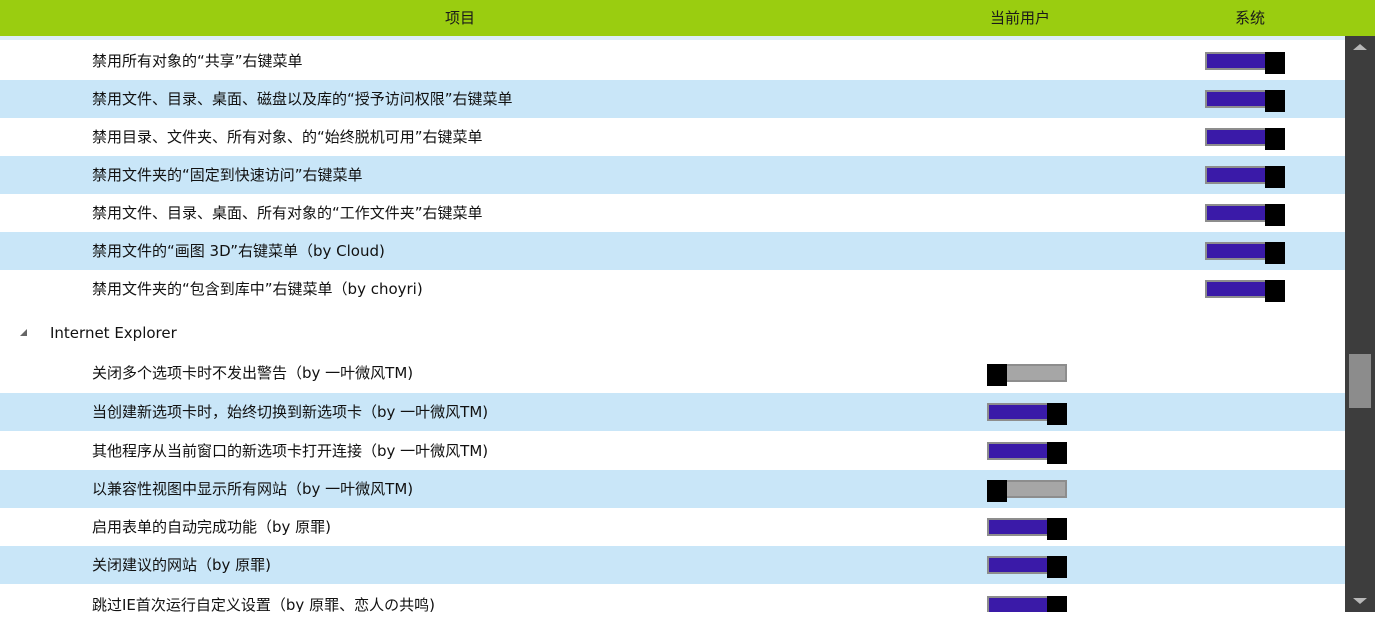 Image resolution: width=1375 pixels, height=618 pixels. Describe the element at coordinates (672, 333) in the screenshot. I see `group-header-internet-explorer: Internet Explorer` at that location.